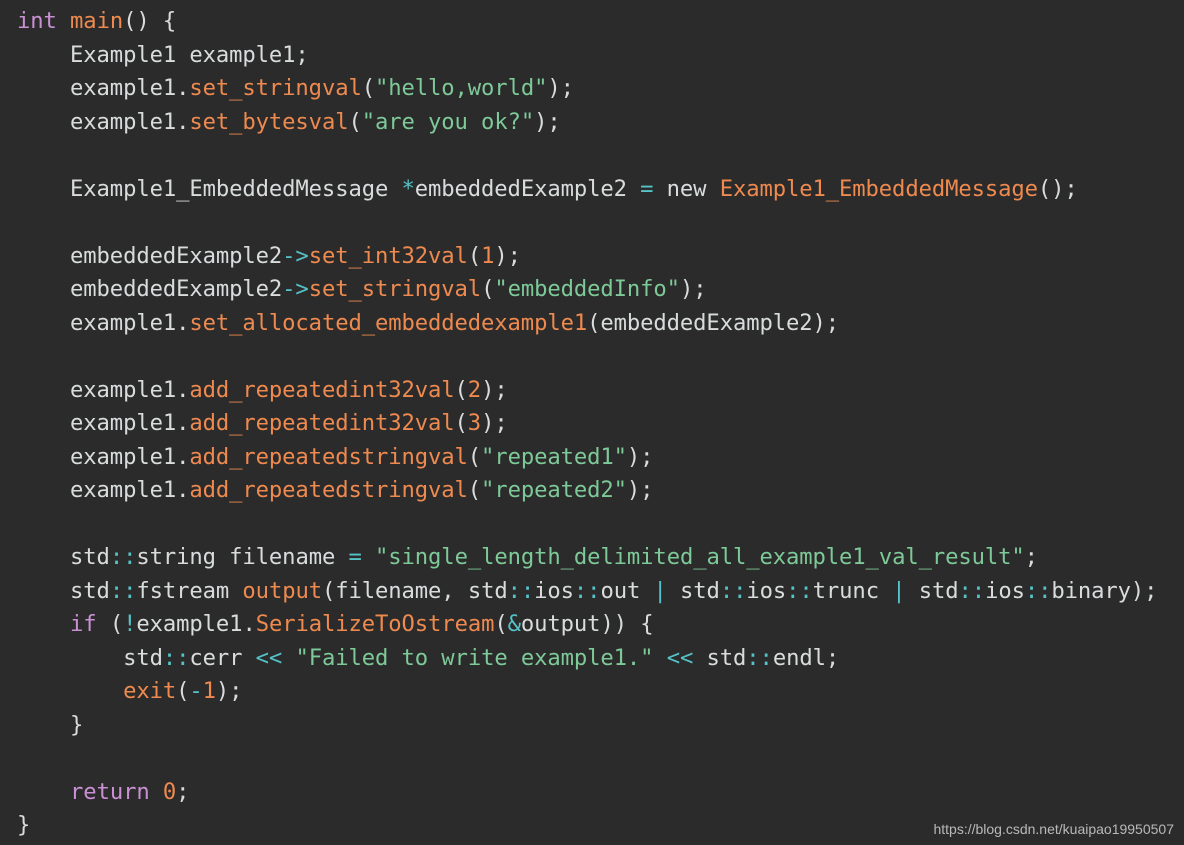 The image size is (1184, 845). I want to click on plain-token: output)) {, so click(587, 624).